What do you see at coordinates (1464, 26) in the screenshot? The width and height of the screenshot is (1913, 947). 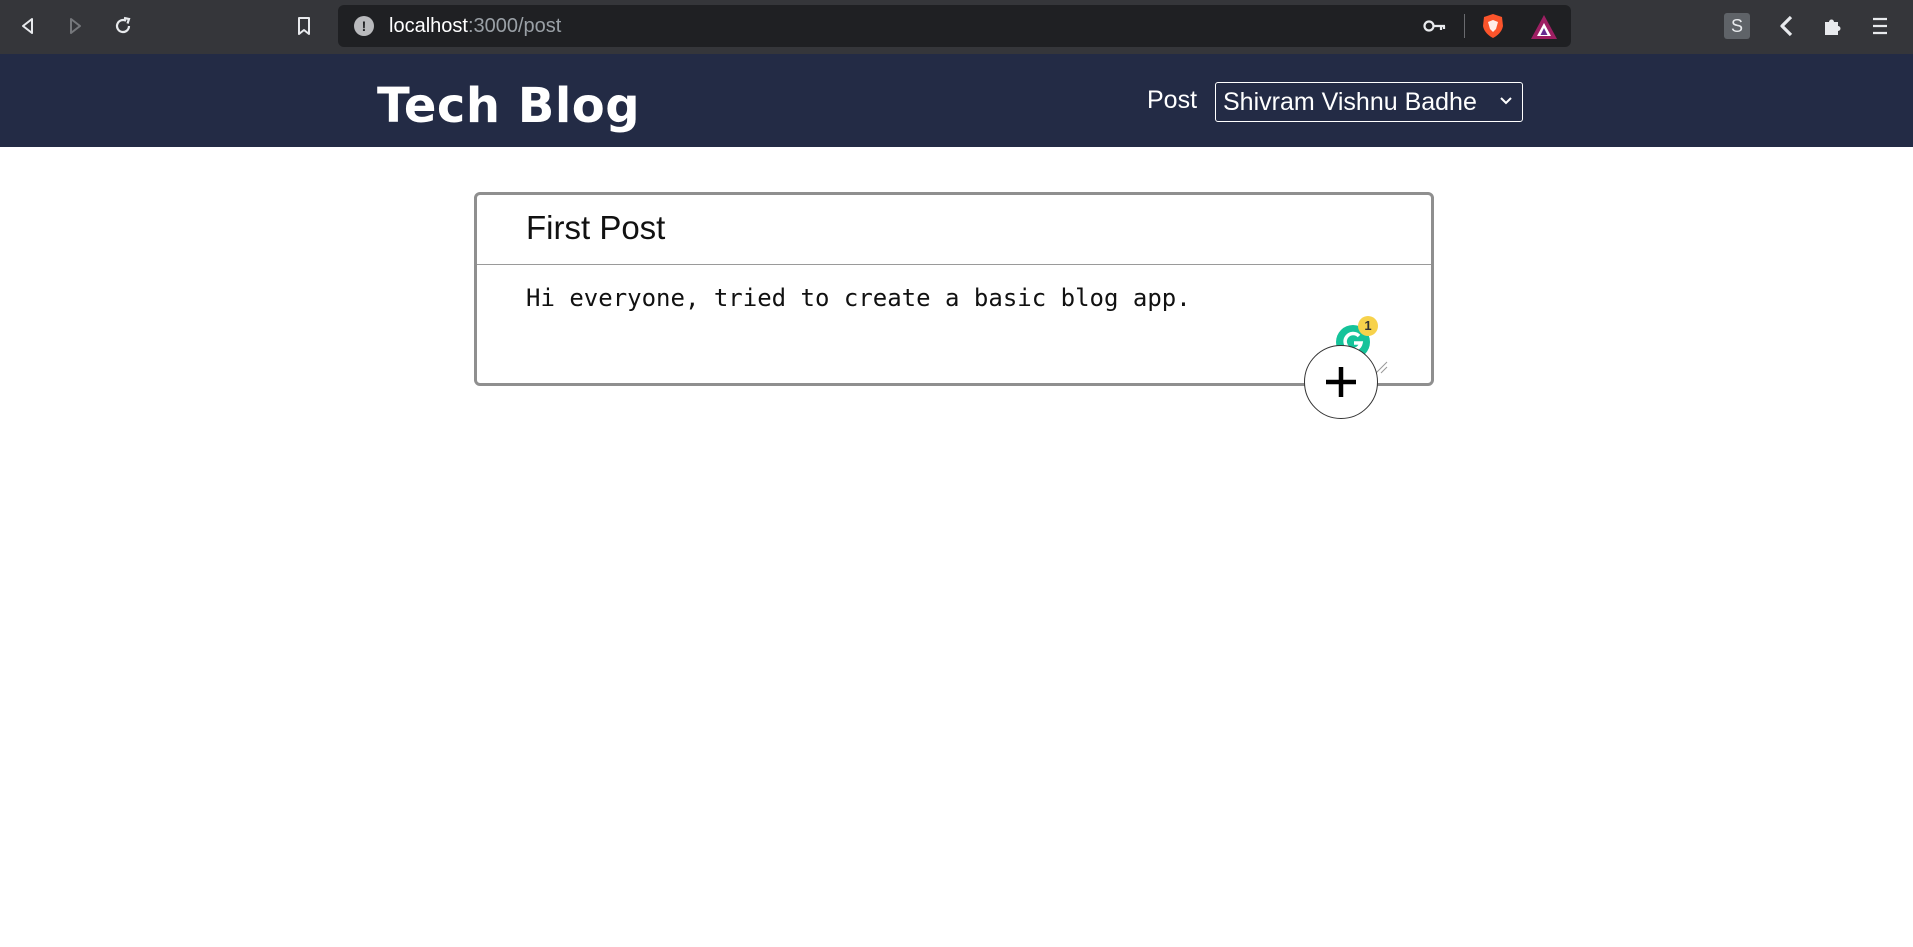 I see `address-bar-divider` at bounding box center [1464, 26].